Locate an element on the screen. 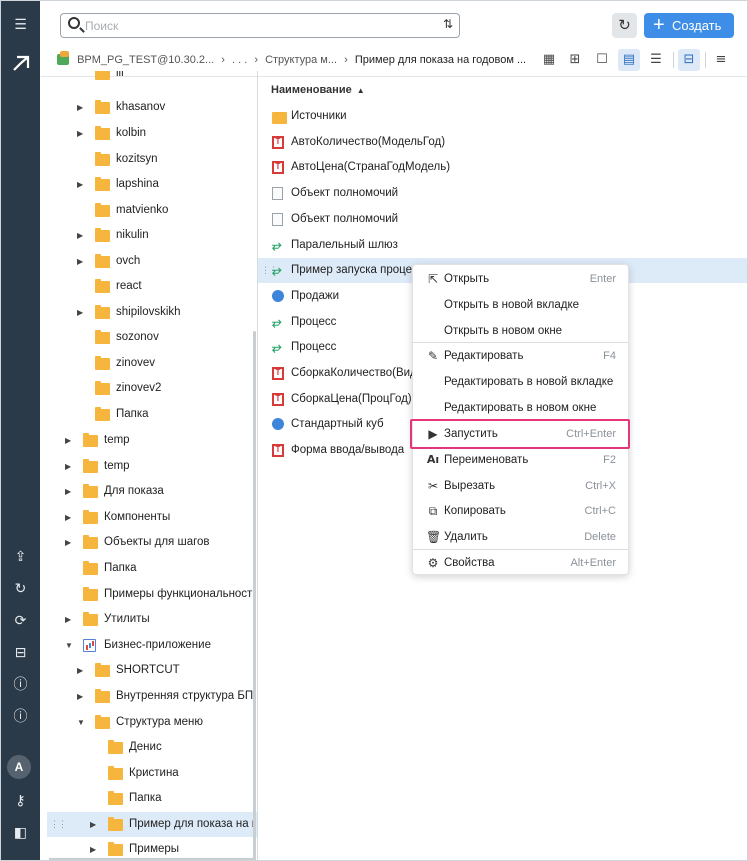 This screenshot has height=861, width=748. search-input is located at coordinates (255, 25).